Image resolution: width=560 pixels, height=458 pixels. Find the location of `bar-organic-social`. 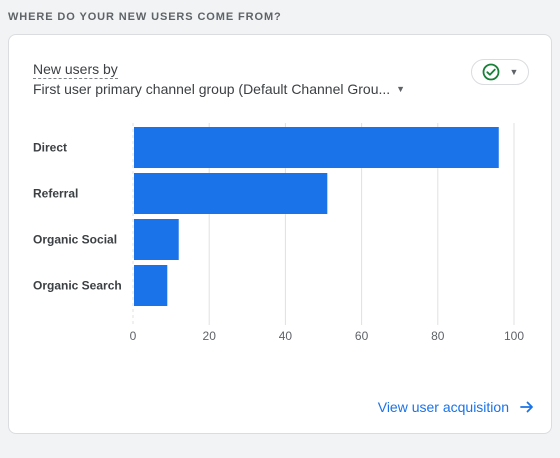

bar-organic-social is located at coordinates (156, 239).